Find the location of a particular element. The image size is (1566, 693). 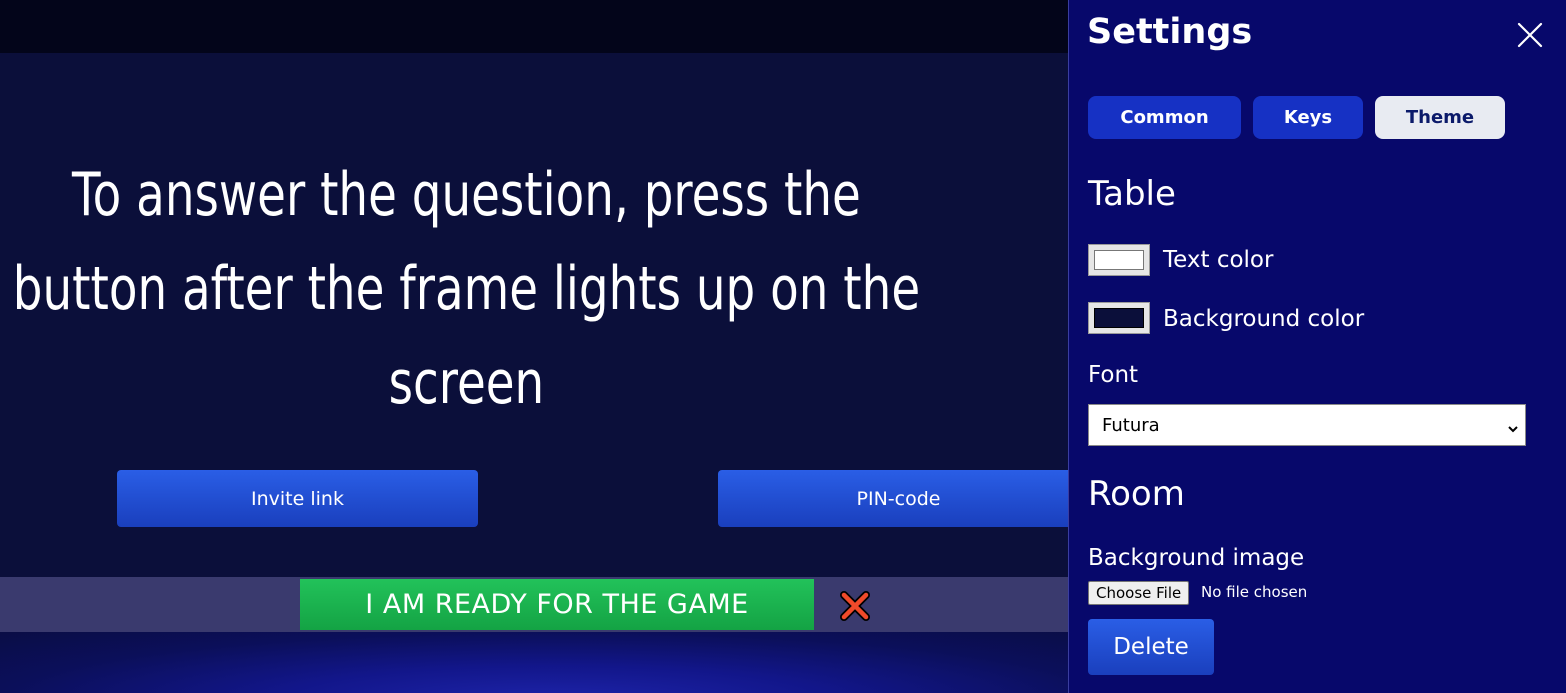

text-color-label: Text color is located at coordinates (1218, 260).